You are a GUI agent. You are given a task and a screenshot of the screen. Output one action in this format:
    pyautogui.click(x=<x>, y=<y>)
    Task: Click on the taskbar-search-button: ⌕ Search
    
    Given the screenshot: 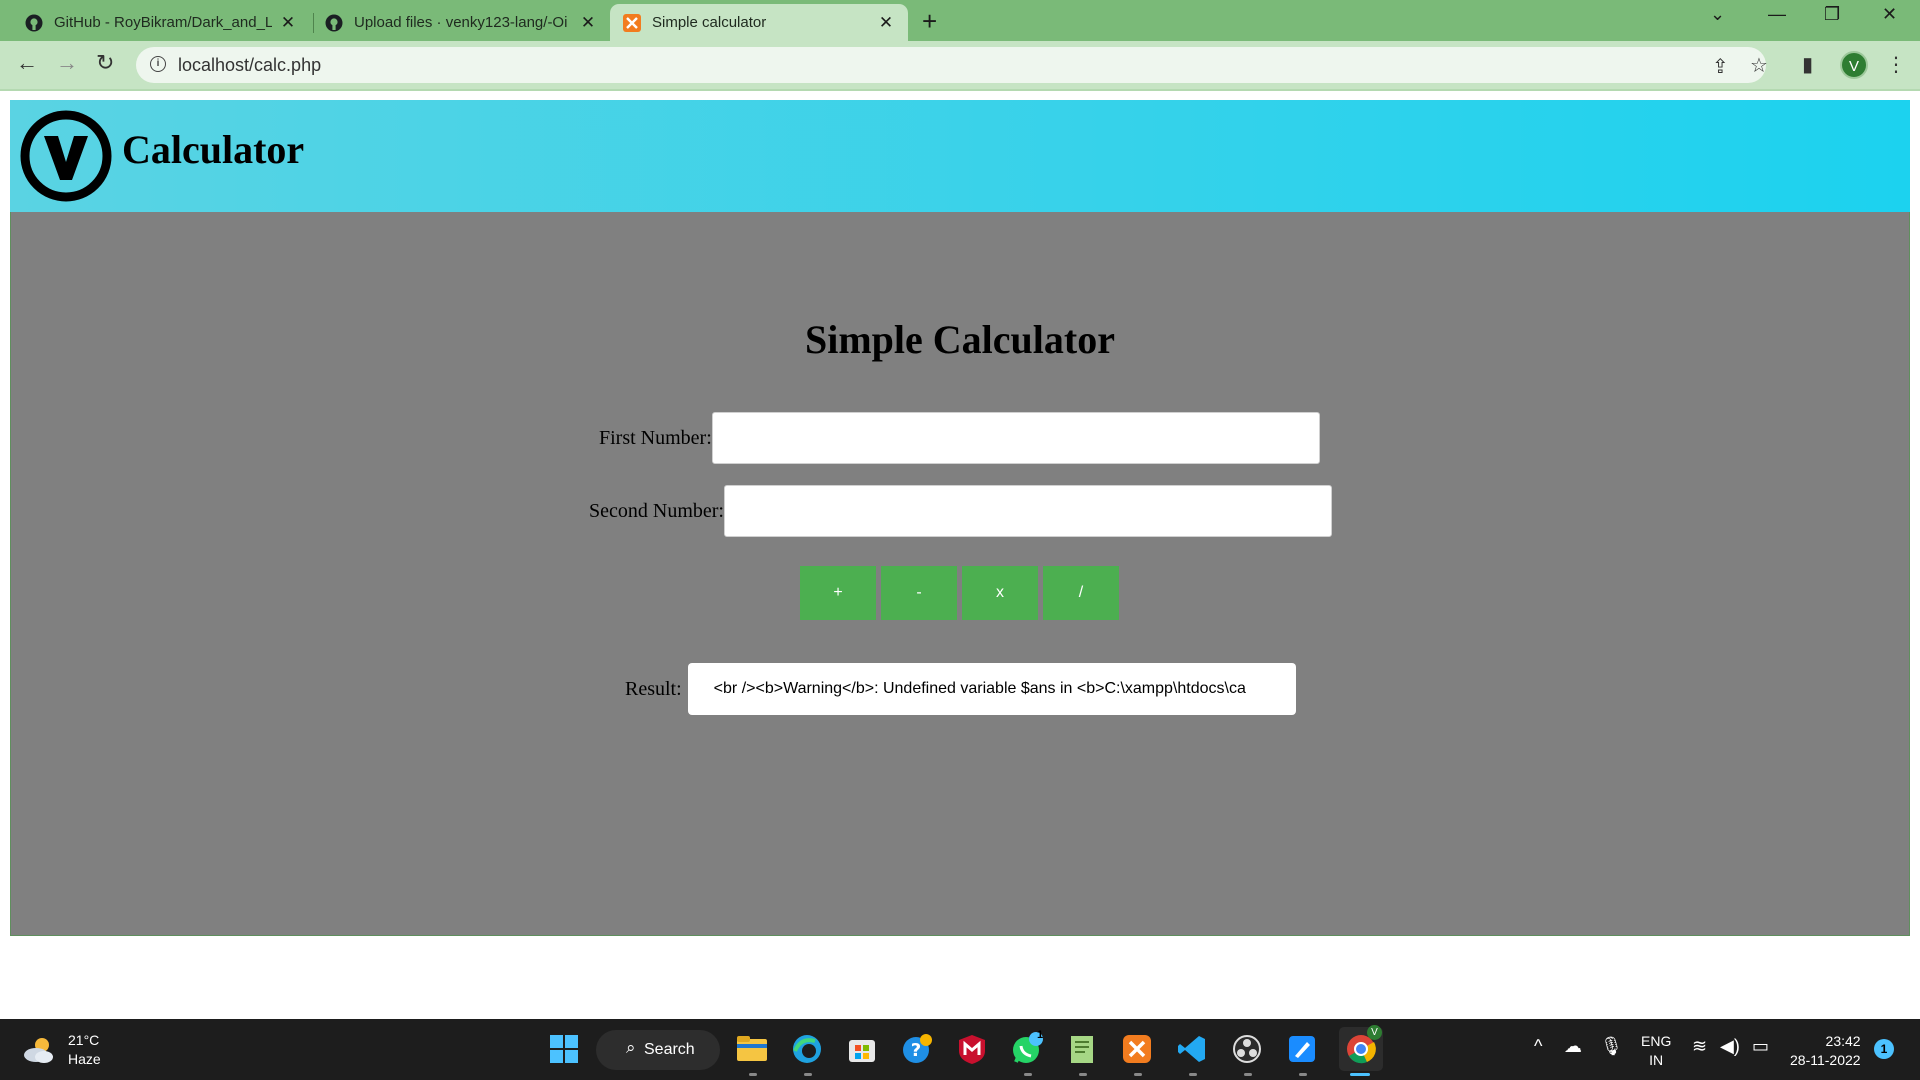 What is the action you would take?
    pyautogui.click(x=658, y=1050)
    